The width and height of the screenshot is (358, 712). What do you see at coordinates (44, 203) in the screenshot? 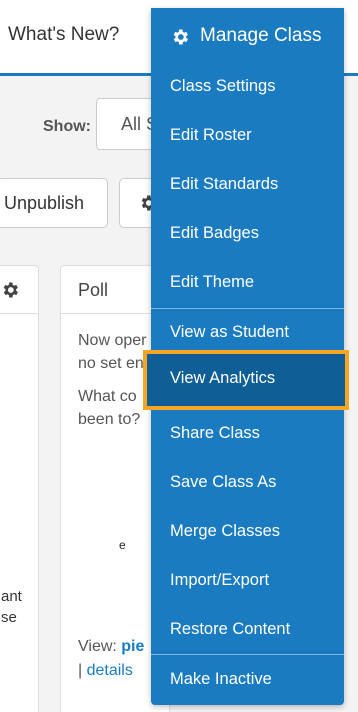
I see `unpublish-button-label: Unpublish` at bounding box center [44, 203].